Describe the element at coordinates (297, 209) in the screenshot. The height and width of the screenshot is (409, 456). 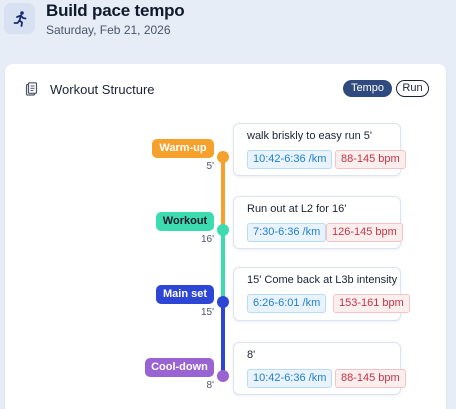
I see `step-description: Run out at L2 for 16'` at that location.